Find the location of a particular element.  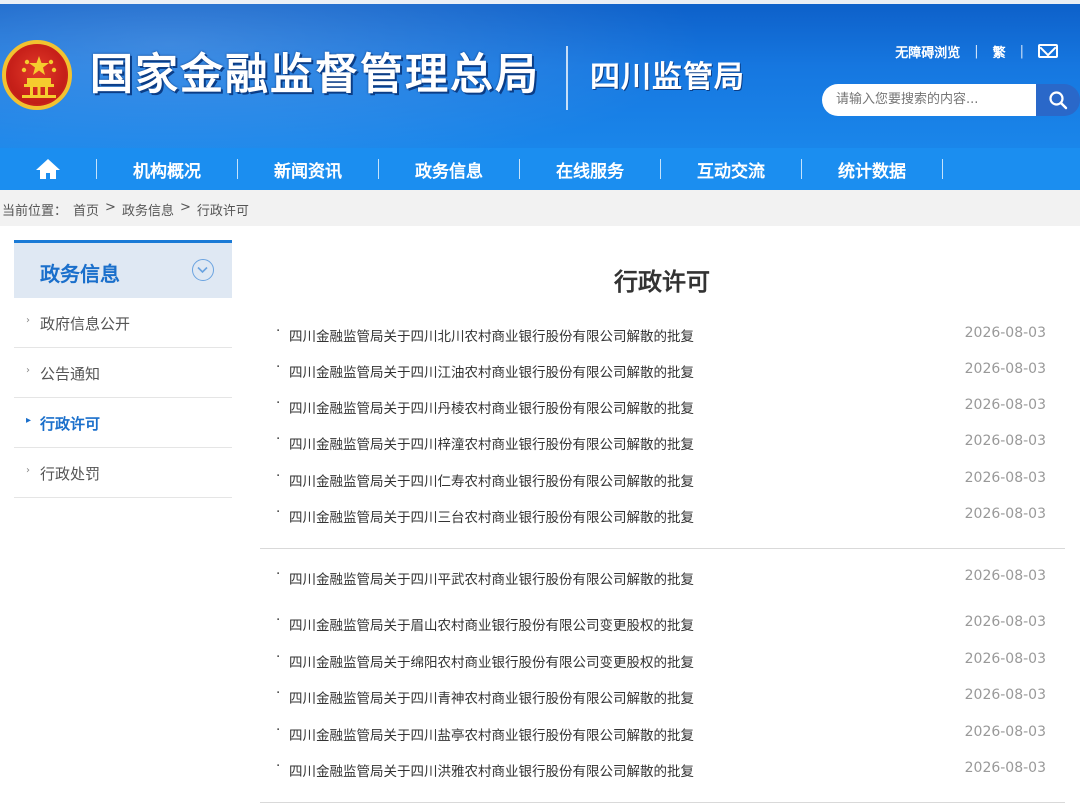

list-item-title: 四川金融监管局关于四川青神农村商业银行股份有限公司解散的批复 is located at coordinates (491, 697).